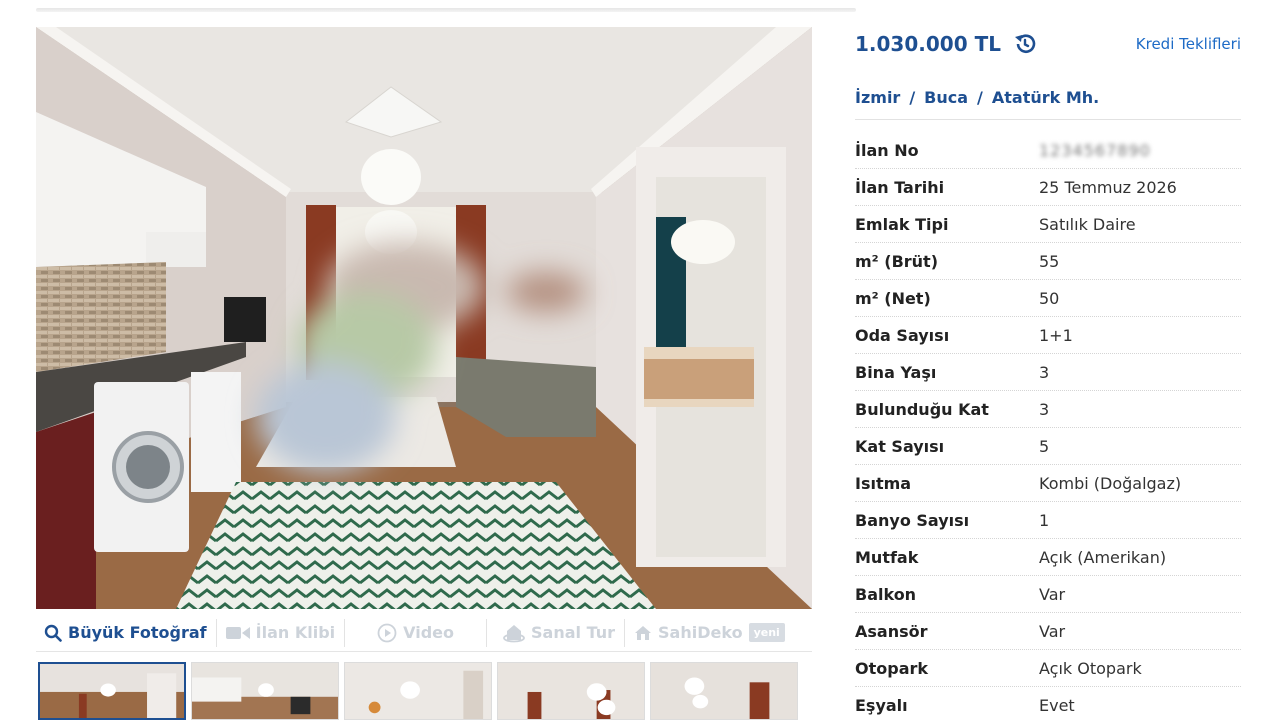  I want to click on detail-row-heating: Isıtma Kombi (Doğalgaz), so click(1048, 483).